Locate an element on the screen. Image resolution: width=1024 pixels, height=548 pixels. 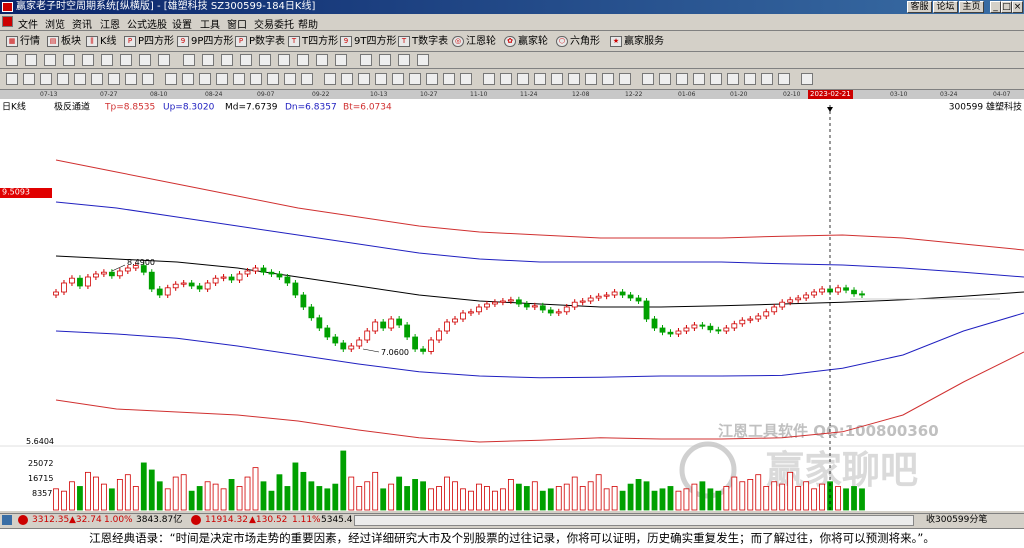
tb-winner-wheel-button: ✿ 赢家轮 is located at coordinates (526, 41).